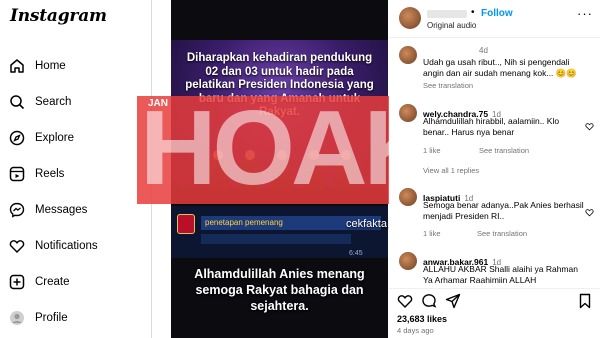 The image size is (600, 338). I want to click on sidebar-item-reels: Reels, so click(78, 174).